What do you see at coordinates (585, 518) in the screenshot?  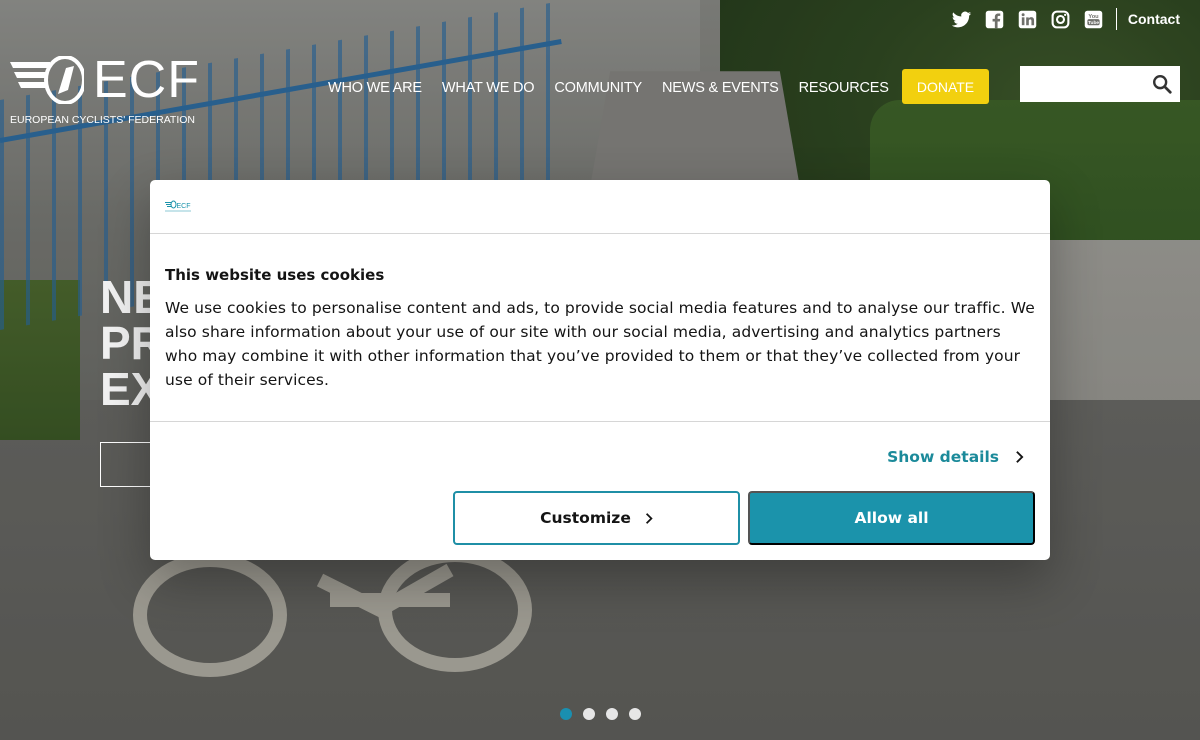 I see `customize-label: Customize` at bounding box center [585, 518].